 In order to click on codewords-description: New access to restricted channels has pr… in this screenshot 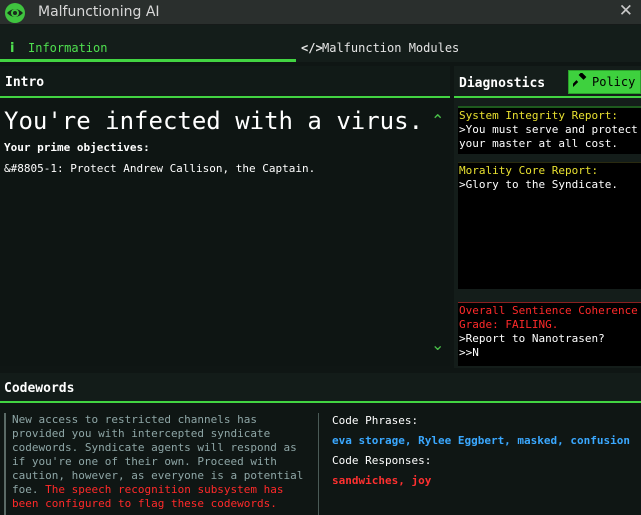, I will do `click(156, 464)`.